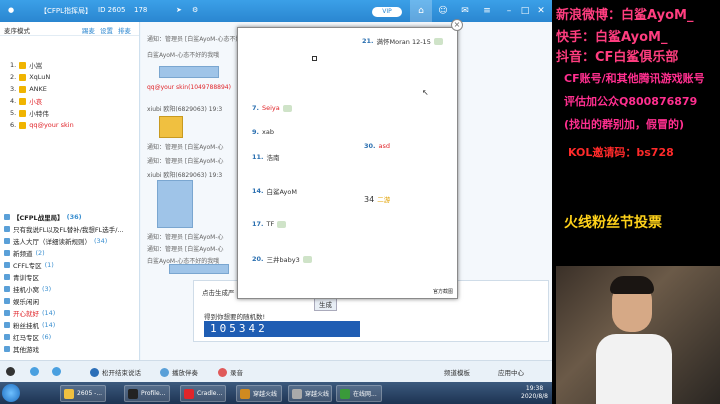  Describe the element at coordinates (638, 335) in the screenshot. I see `webcam-feed` at that location.